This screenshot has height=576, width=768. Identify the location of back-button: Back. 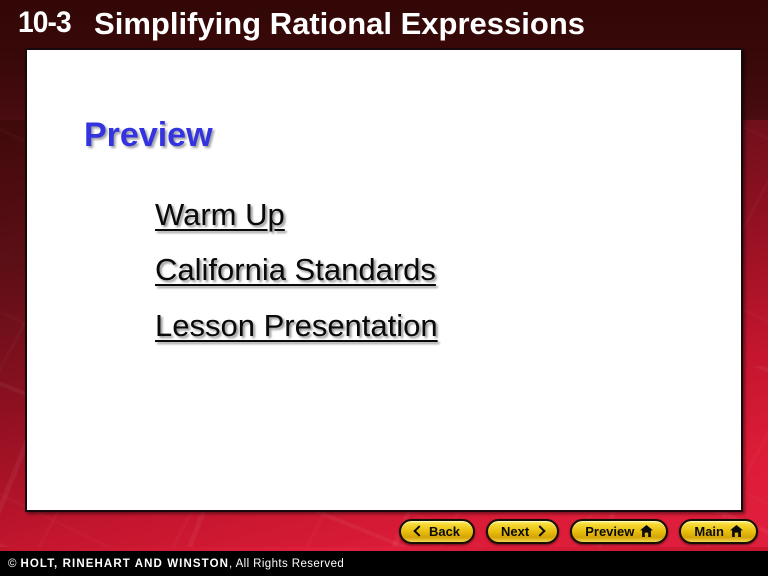
(437, 531).